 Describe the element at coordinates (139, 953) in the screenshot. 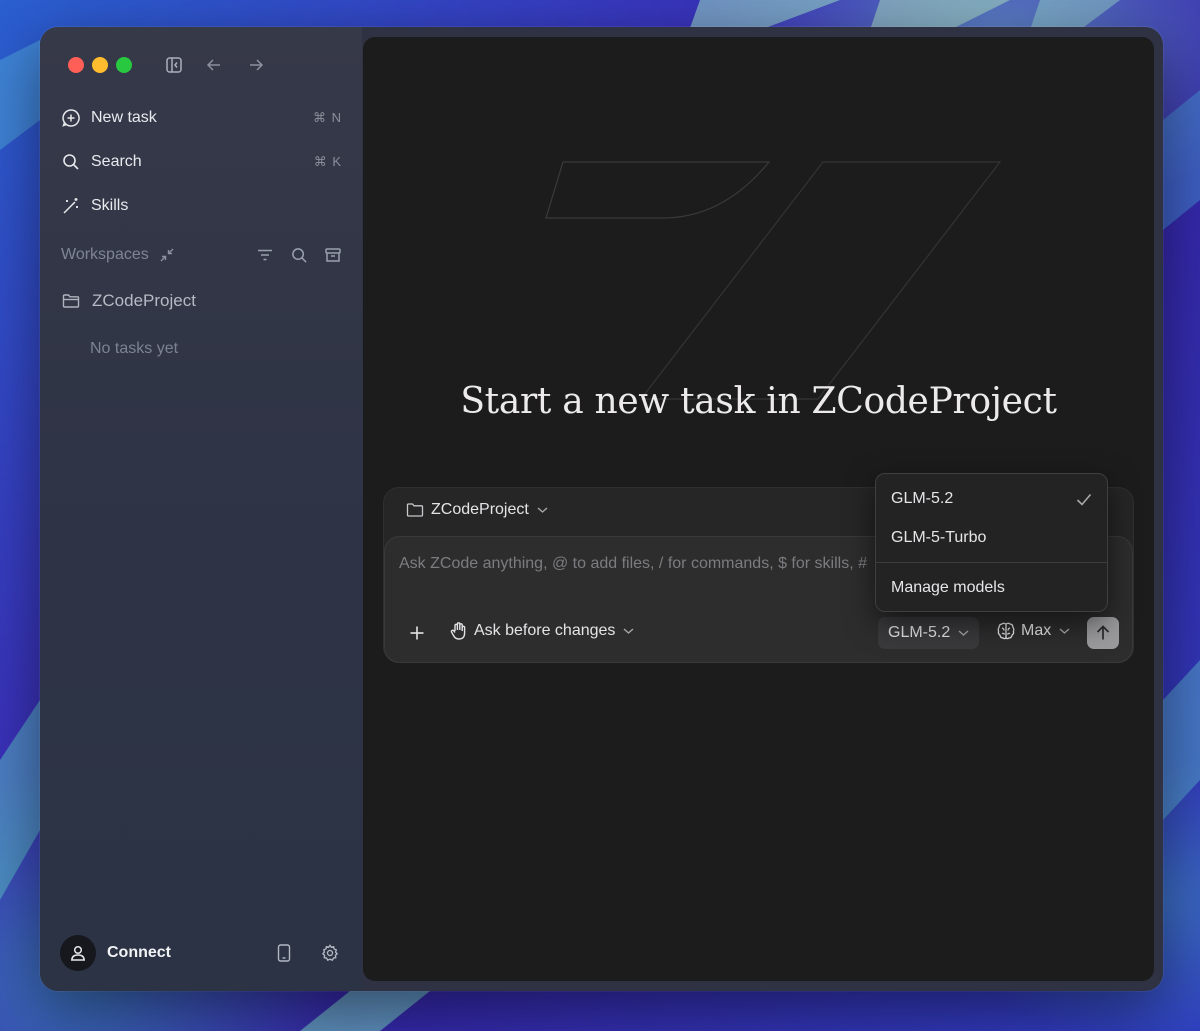

I see `connect-button: Connect` at that location.